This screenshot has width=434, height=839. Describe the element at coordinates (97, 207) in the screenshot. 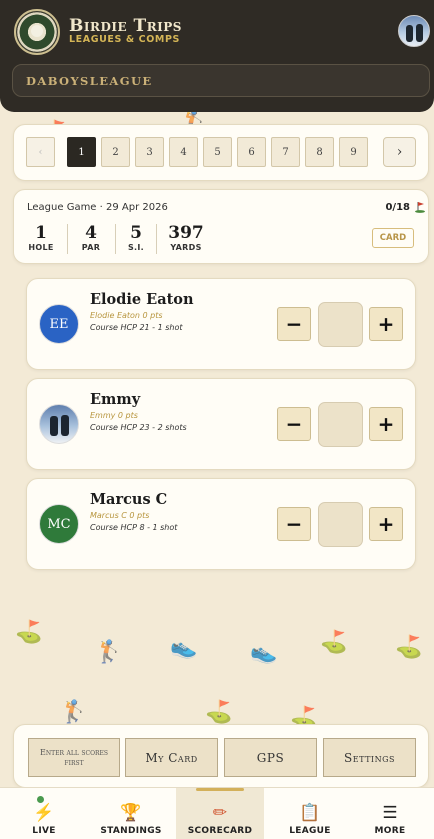

I see `game-label: League Game · 29 Apr 2026` at that location.